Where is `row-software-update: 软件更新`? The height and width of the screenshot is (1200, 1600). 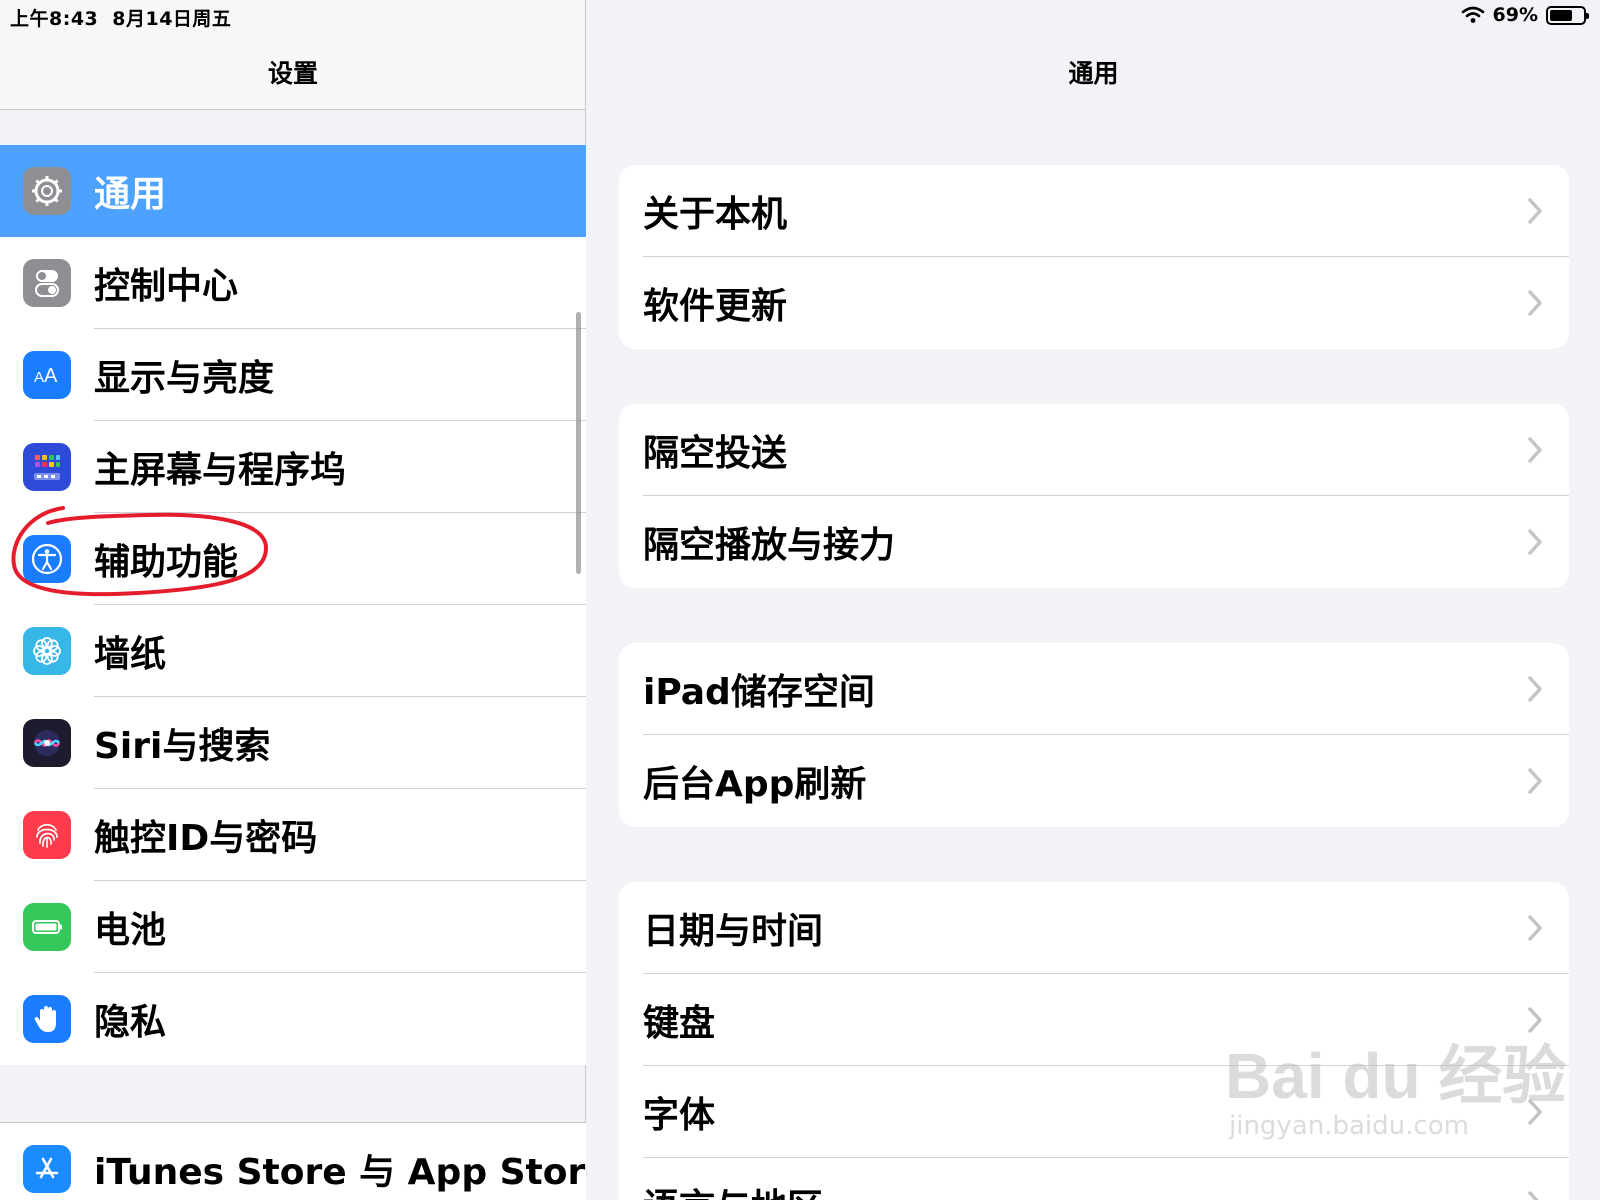 row-software-update: 软件更新 is located at coordinates (1094, 303).